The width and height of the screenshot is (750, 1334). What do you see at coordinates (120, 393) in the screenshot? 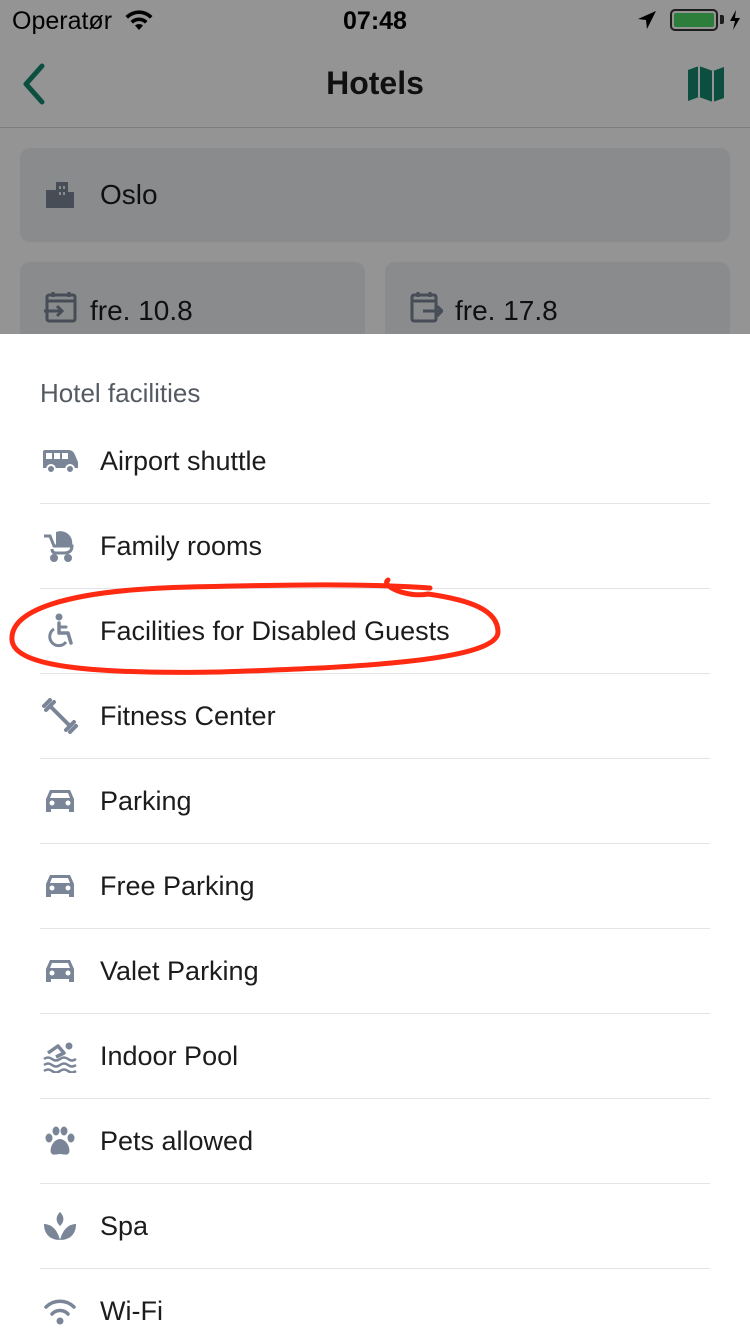
I see `sheet-header: Hotel facilities` at bounding box center [120, 393].